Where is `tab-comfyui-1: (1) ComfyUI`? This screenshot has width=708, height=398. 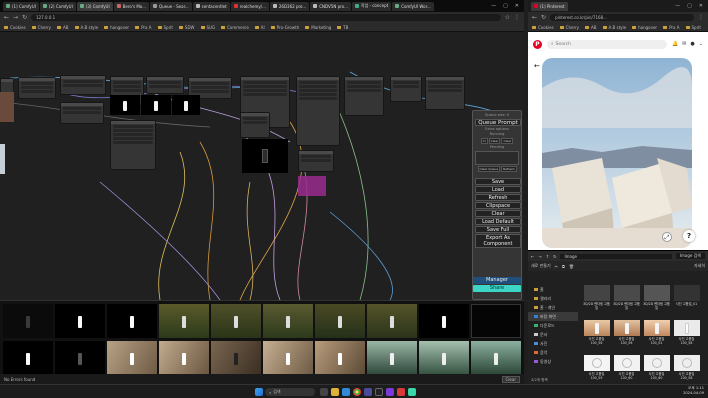 tab-comfyui-1: (1) ComfyUI is located at coordinates (21, 6).